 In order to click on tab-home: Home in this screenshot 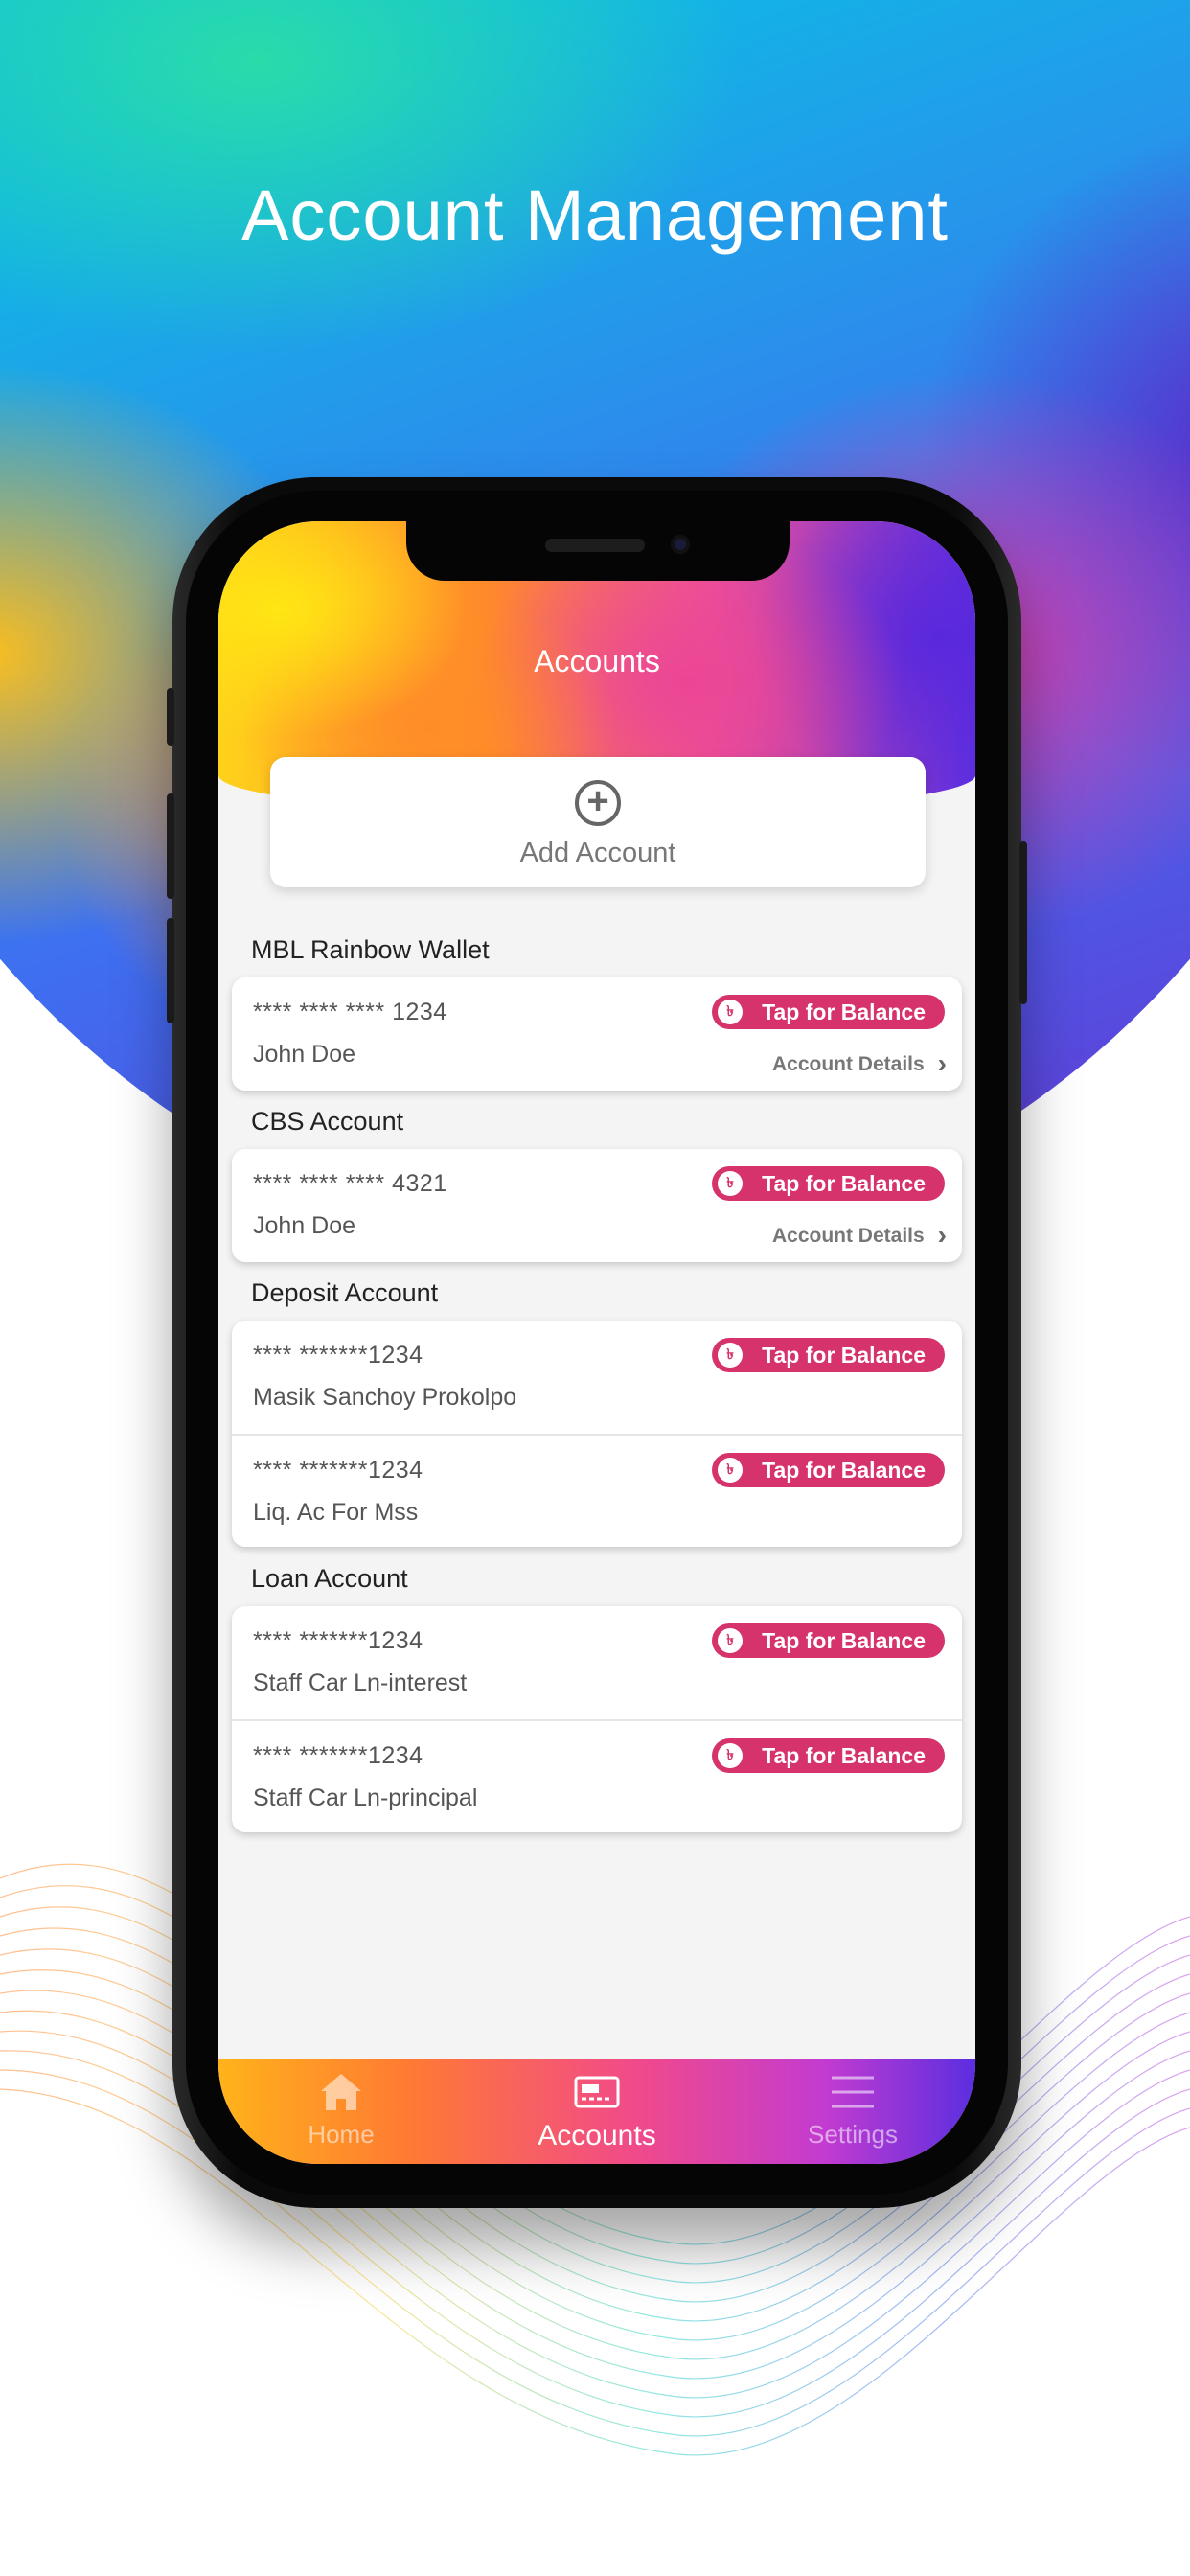, I will do `click(341, 2110)`.